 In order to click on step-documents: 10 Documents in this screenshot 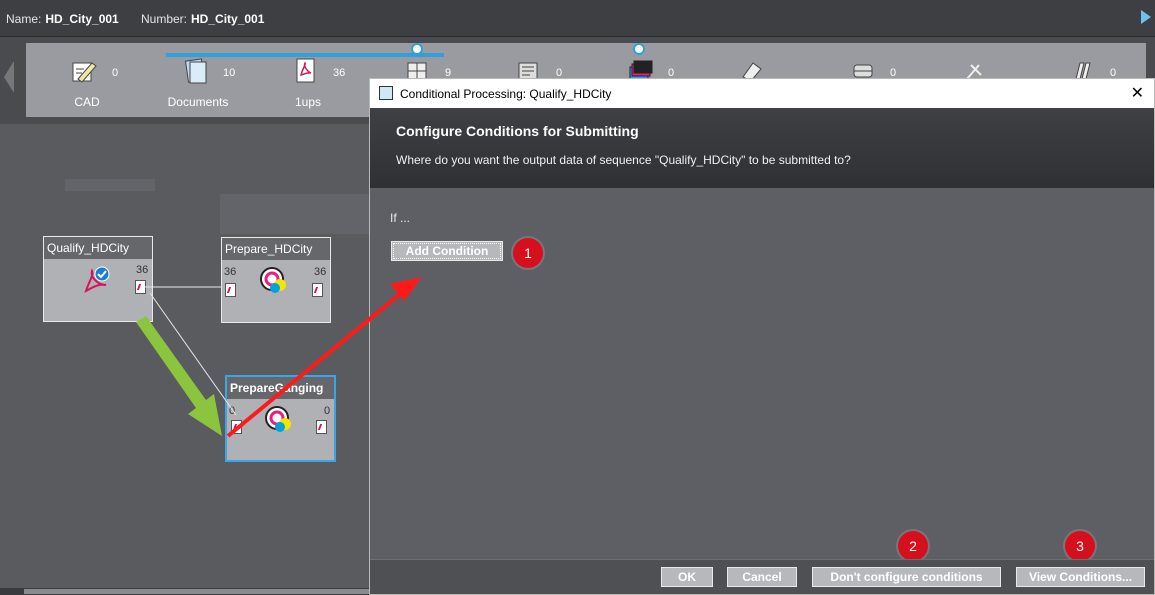, I will do `click(198, 83)`.